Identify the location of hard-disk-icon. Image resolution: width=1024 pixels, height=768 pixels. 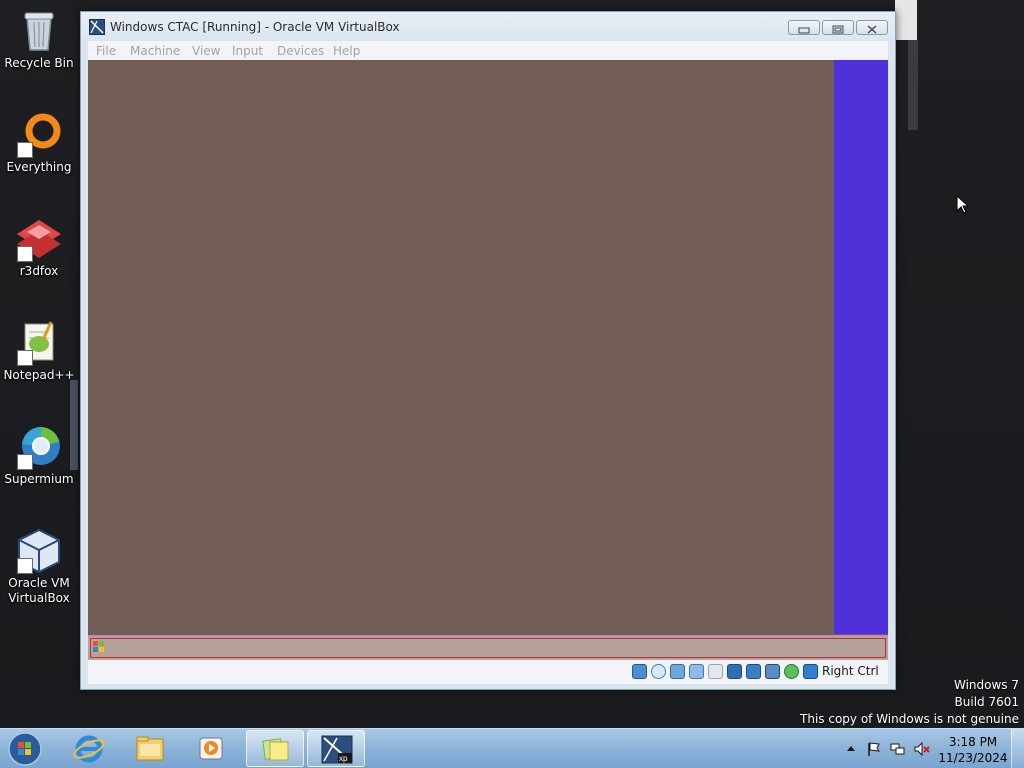
(639, 671).